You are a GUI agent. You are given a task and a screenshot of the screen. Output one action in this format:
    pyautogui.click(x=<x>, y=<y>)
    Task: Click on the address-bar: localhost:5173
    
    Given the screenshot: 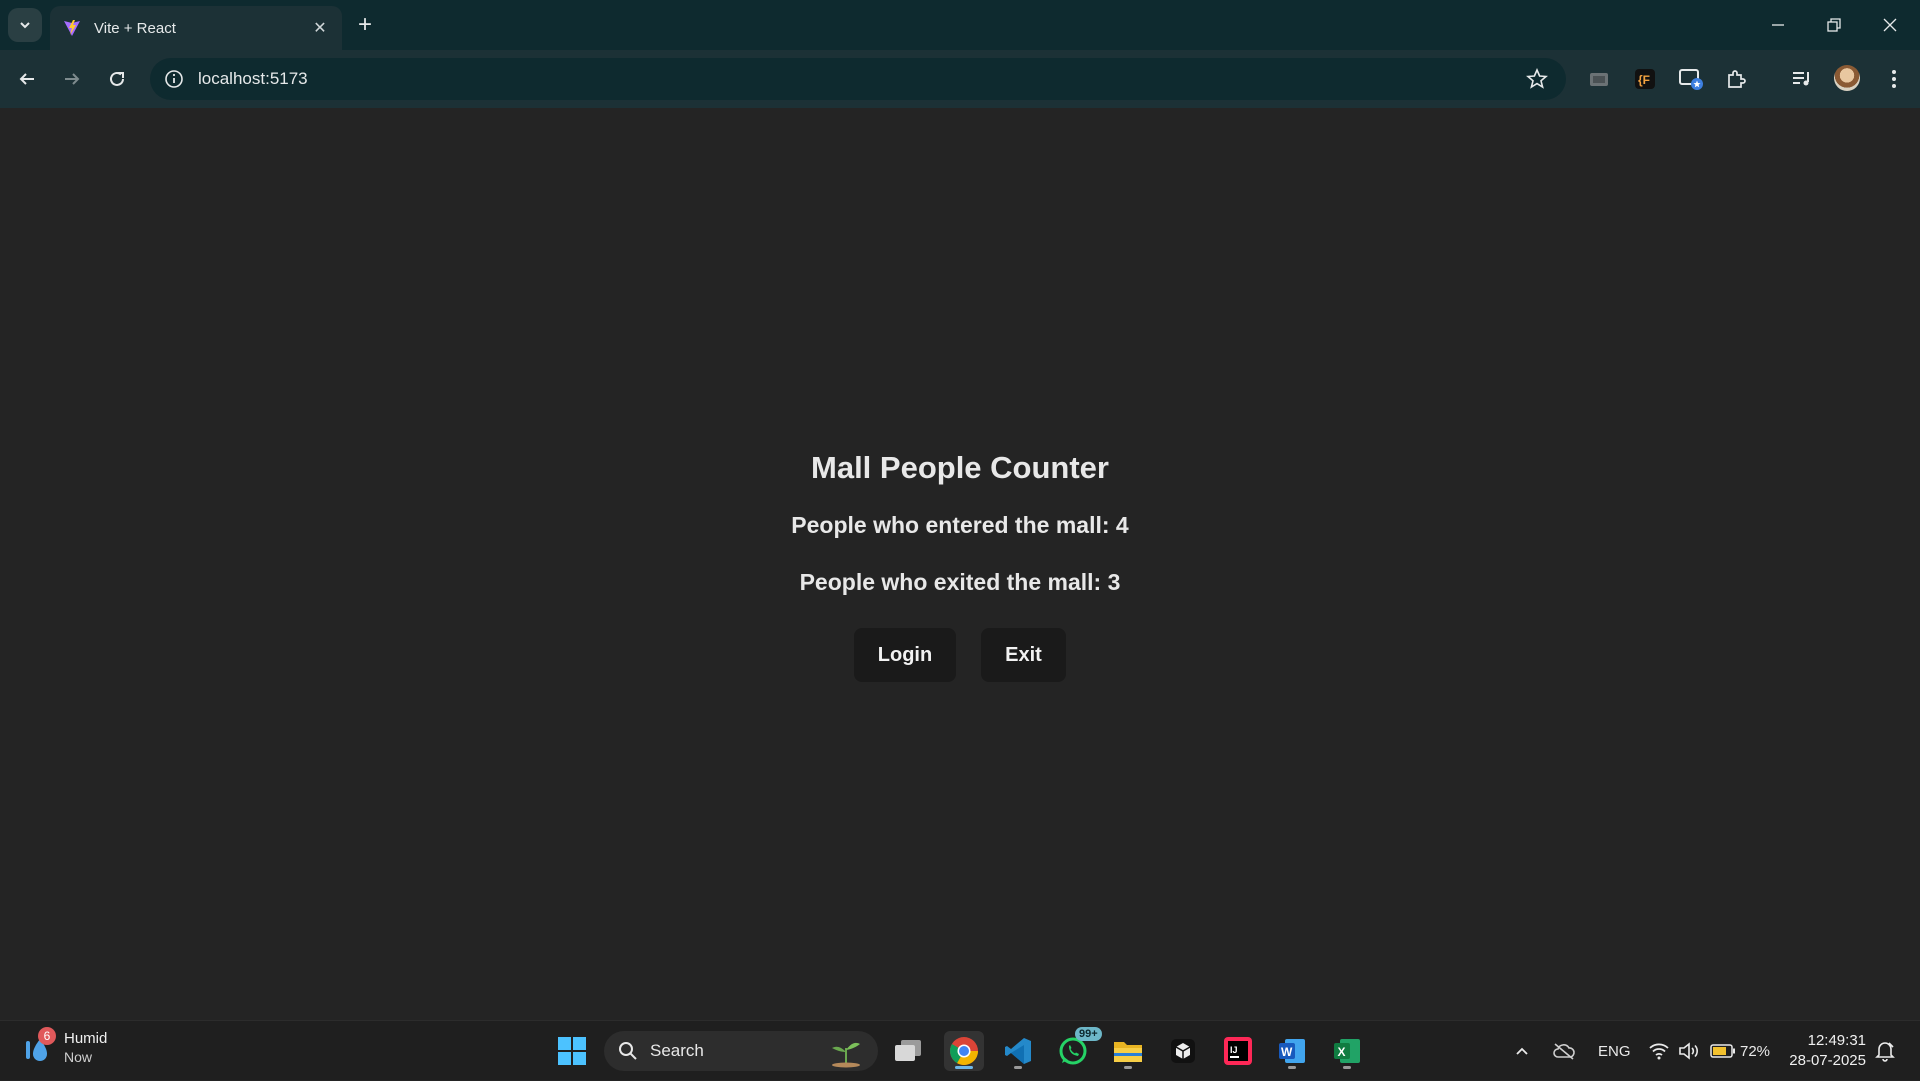 What is the action you would take?
    pyautogui.click(x=858, y=79)
    